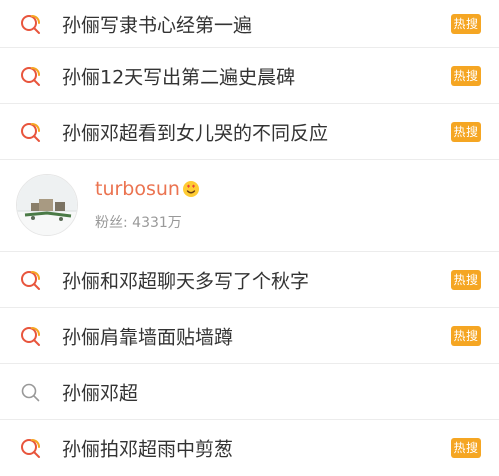 The image size is (499, 476). What do you see at coordinates (148, 337) in the screenshot?
I see `suggestion-text: 孙俪肩靠墙面贴墙蹲` at bounding box center [148, 337].